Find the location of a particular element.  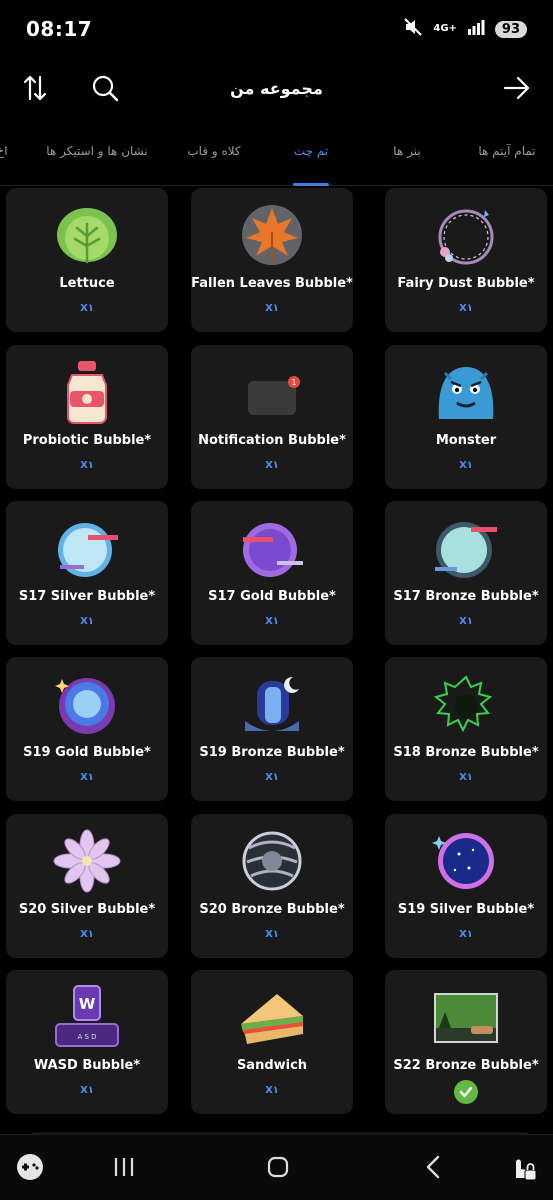

item-name: Probiotic Bubble* is located at coordinates (87, 440).